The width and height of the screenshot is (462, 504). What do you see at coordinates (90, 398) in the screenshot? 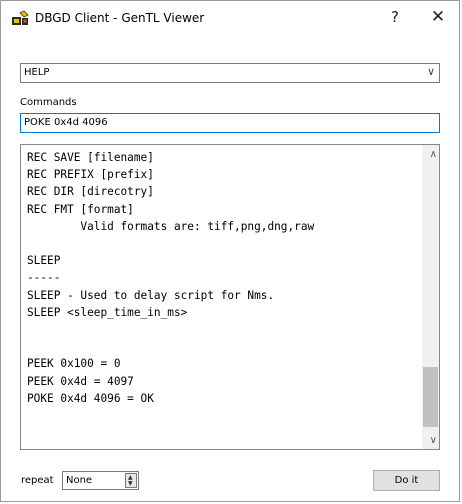
I see `output-line: POKE 0x4d 4096 = OK` at bounding box center [90, 398].